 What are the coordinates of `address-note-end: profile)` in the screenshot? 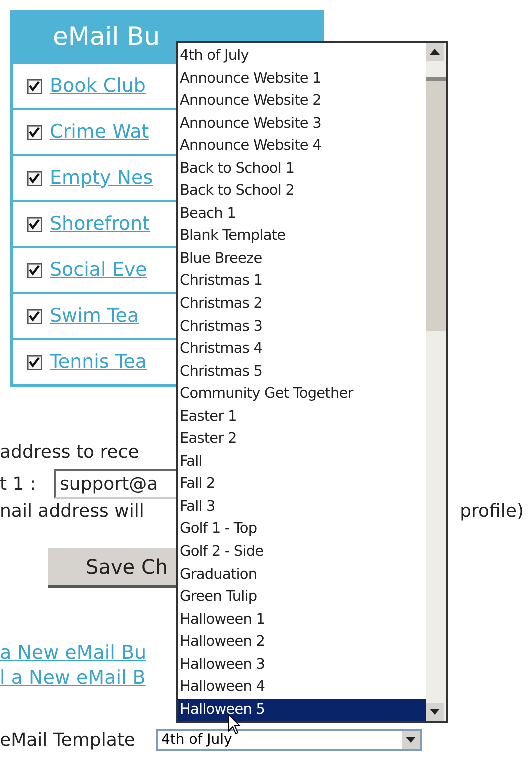 It's located at (492, 511).